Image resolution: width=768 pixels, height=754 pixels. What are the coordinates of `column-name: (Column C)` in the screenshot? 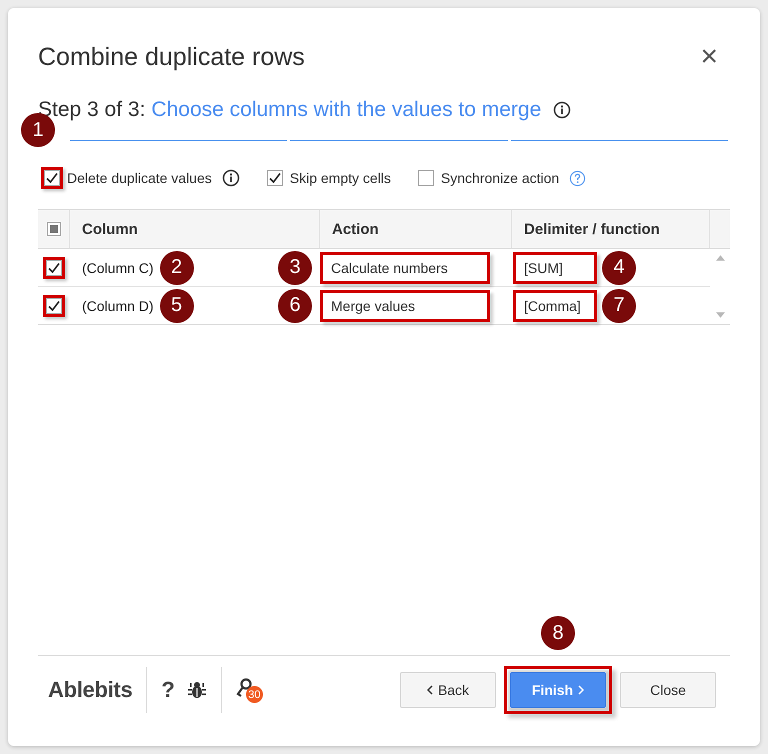 It's located at (118, 268).